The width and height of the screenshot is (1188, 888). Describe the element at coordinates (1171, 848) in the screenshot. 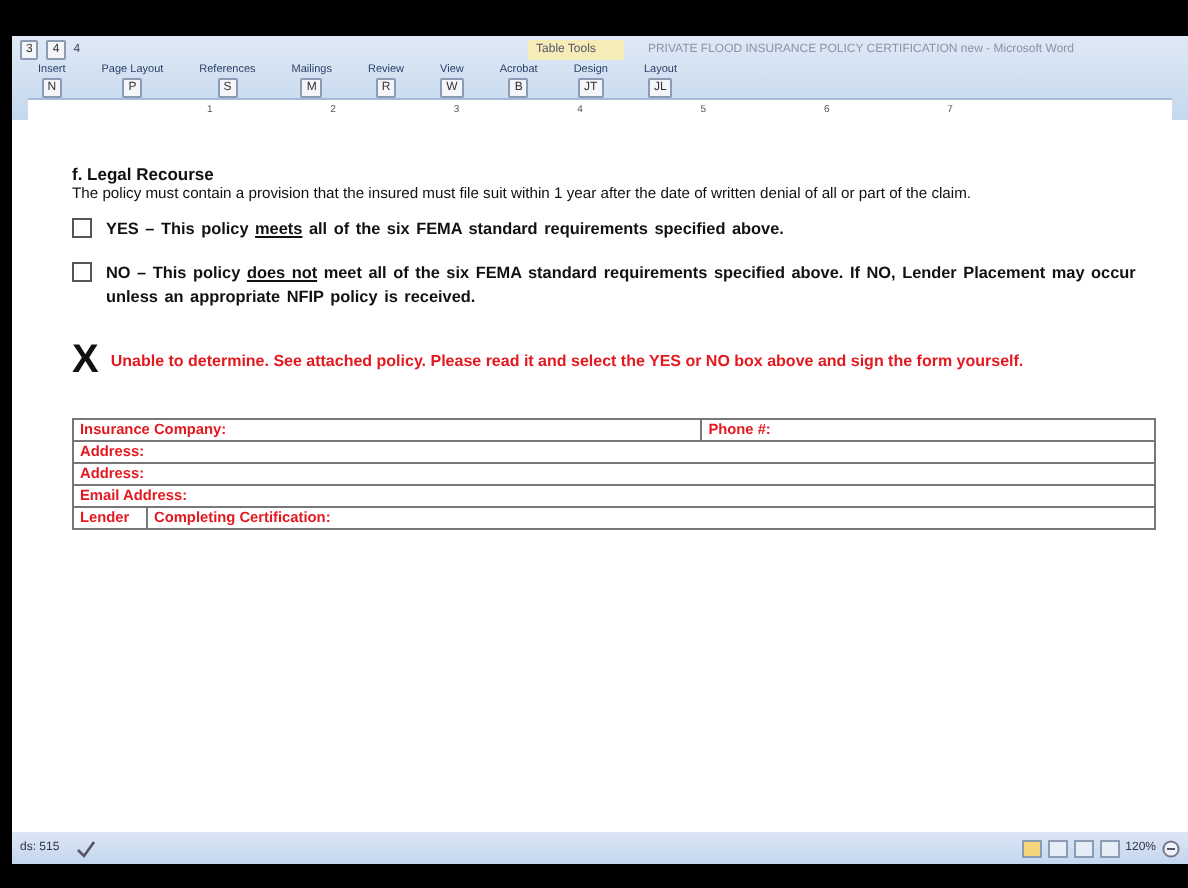

I see `zoom-out-icon` at that location.